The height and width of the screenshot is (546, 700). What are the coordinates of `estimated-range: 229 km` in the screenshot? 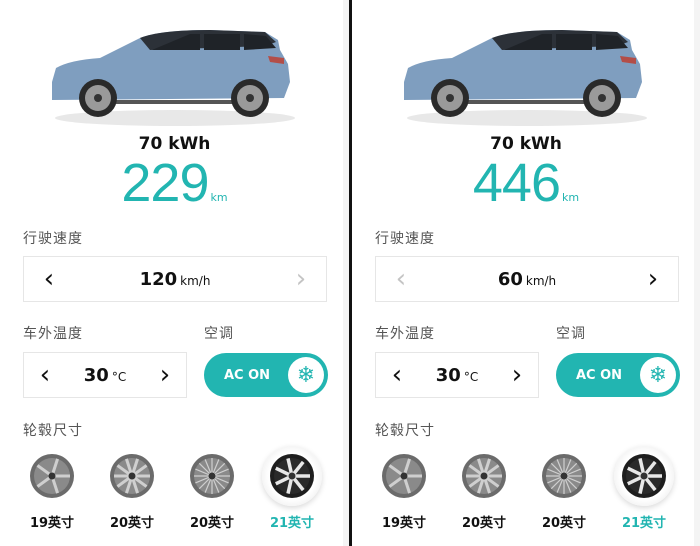 It's located at (174, 183).